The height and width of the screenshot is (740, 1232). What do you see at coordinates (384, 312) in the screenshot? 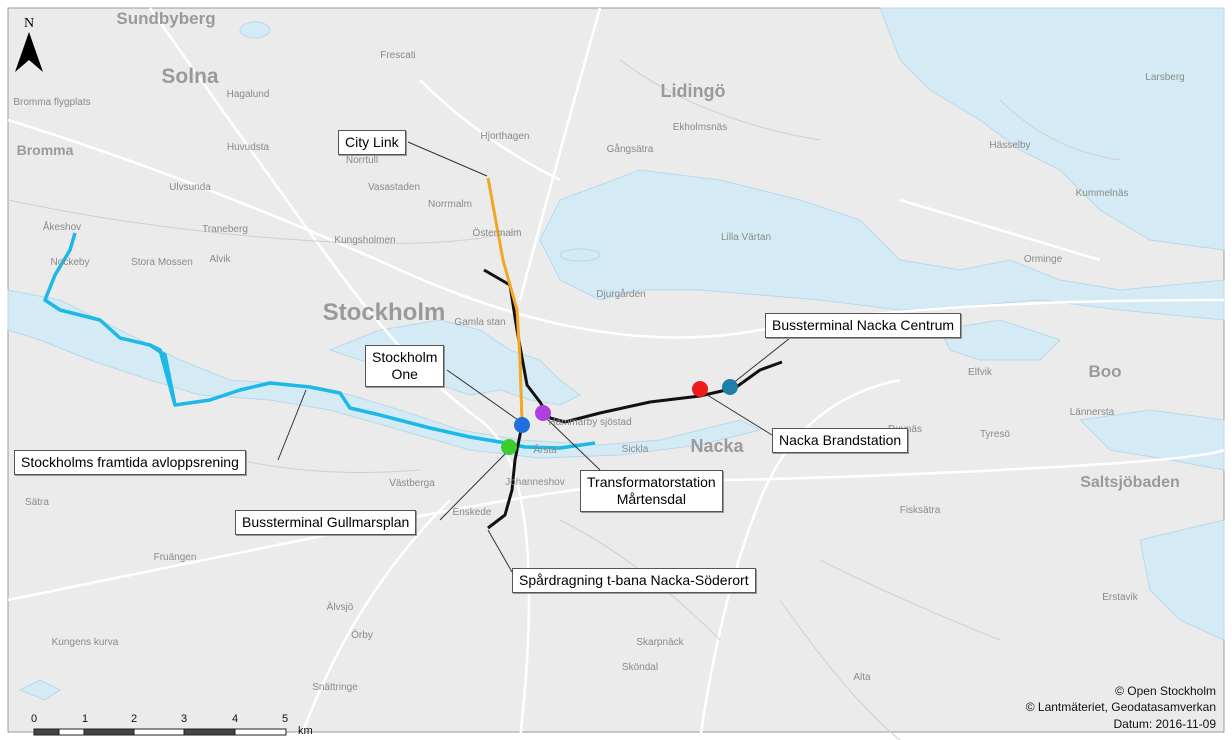
I see `place-label: Stockholm` at bounding box center [384, 312].